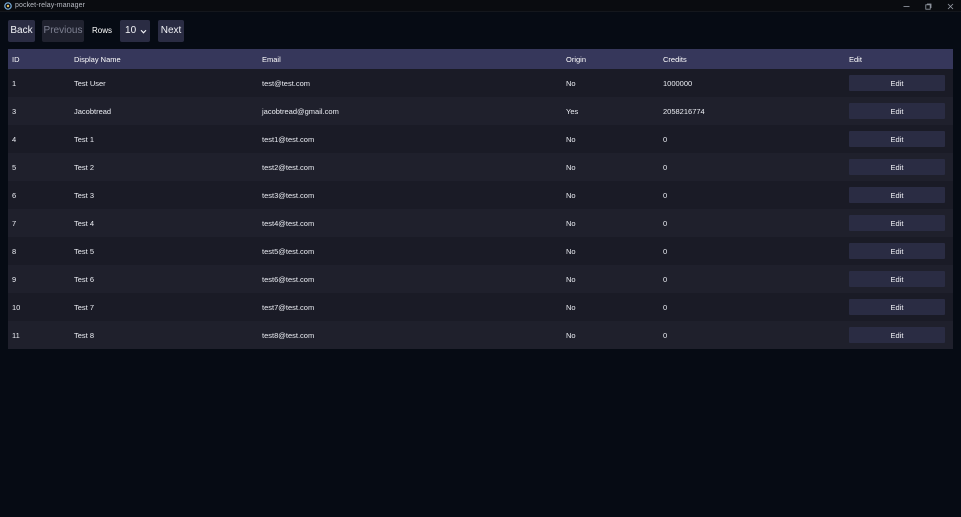 The width and height of the screenshot is (961, 517). What do you see at coordinates (90, 83) in the screenshot?
I see `cell-display-name: Test User` at bounding box center [90, 83].